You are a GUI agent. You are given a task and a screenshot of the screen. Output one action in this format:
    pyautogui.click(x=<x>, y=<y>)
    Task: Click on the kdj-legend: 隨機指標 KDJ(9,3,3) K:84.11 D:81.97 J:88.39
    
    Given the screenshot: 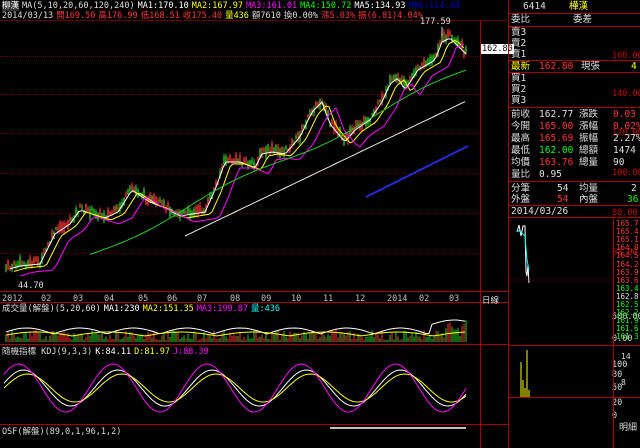 What is the action you would take?
    pyautogui.click(x=107, y=352)
    